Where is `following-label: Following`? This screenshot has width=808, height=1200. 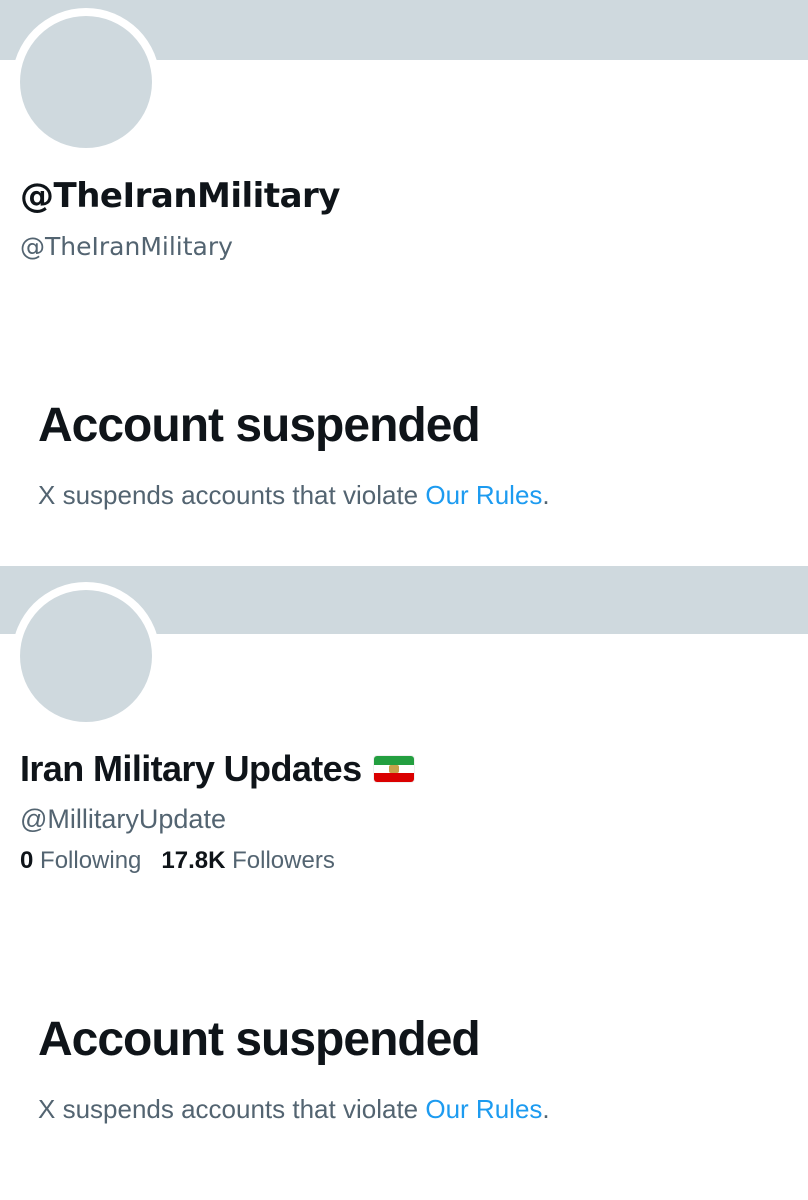
following-label: Following is located at coordinates (87, 860).